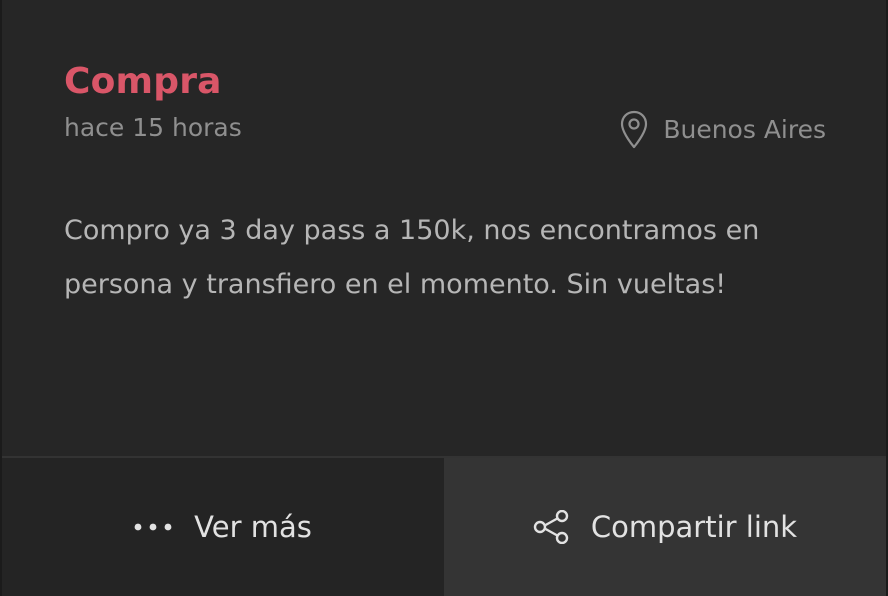 The height and width of the screenshot is (596, 888). Describe the element at coordinates (551, 527) in the screenshot. I see `share-icon` at that location.